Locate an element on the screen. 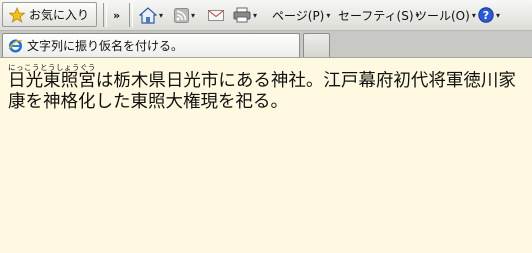  safety-menu: セーフティ(S) ▾ is located at coordinates (379, 15).